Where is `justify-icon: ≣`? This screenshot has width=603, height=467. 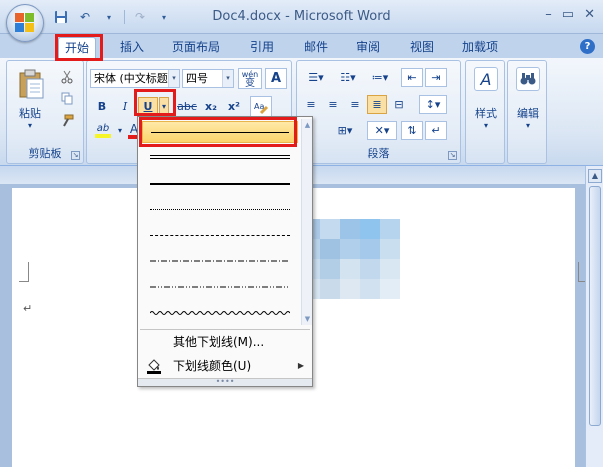 justify-icon: ≣ is located at coordinates (377, 104).